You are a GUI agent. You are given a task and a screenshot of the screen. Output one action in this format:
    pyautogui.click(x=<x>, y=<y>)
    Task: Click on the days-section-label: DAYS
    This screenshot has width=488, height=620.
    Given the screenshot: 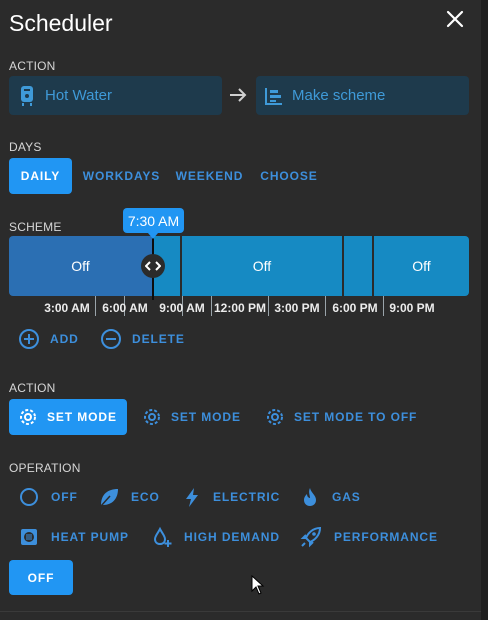 What is the action you would take?
    pyautogui.click(x=25, y=147)
    